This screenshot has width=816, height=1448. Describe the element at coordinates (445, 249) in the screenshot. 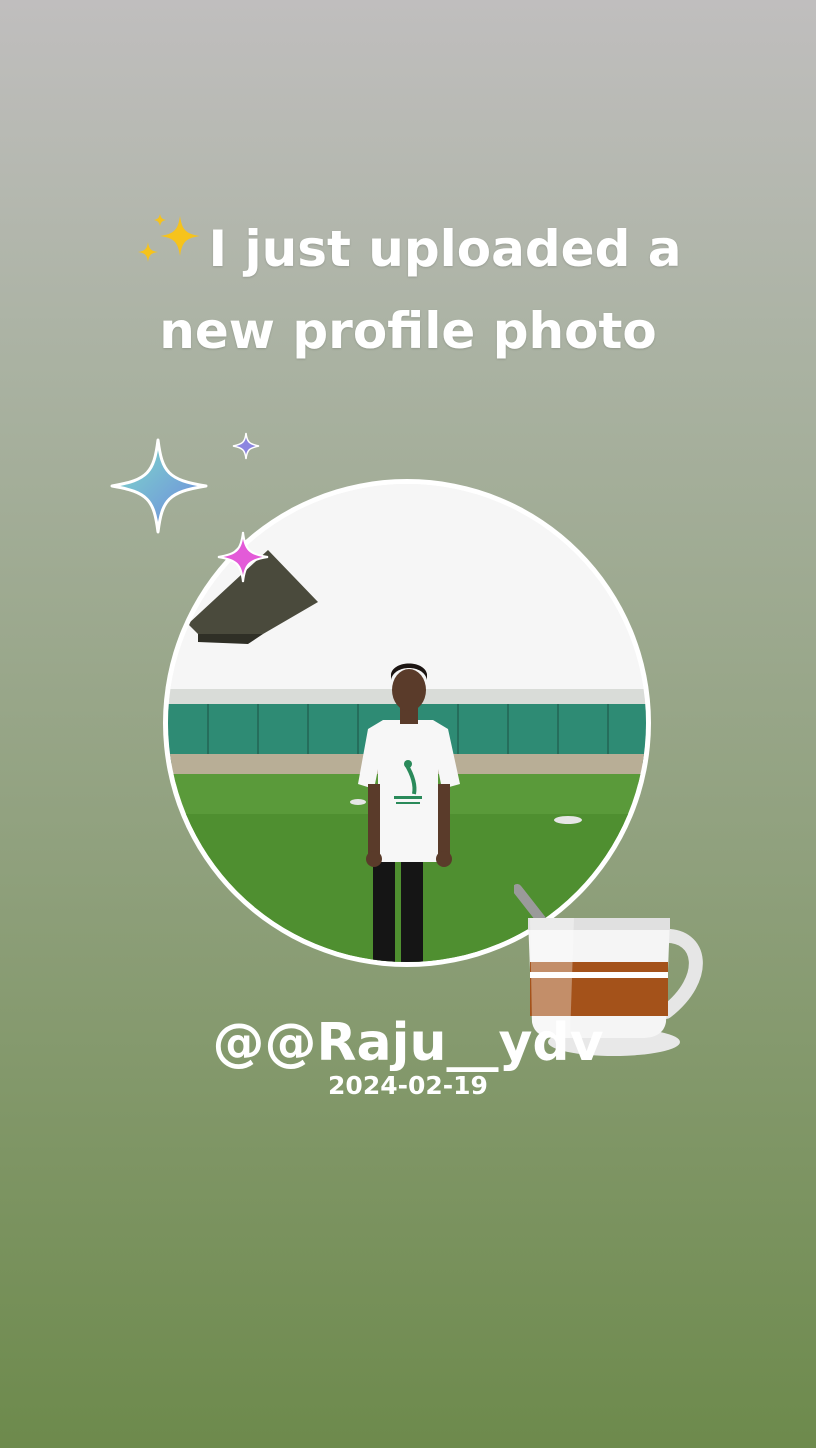

I see `headline-text-1: I just uploaded a` at that location.